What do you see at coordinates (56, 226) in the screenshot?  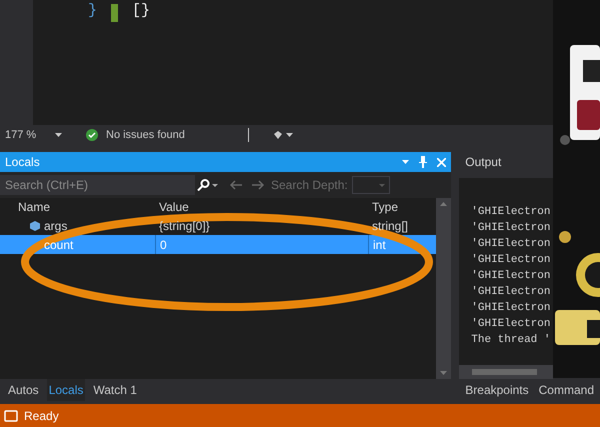 I see `table-cell-text: args` at bounding box center [56, 226].